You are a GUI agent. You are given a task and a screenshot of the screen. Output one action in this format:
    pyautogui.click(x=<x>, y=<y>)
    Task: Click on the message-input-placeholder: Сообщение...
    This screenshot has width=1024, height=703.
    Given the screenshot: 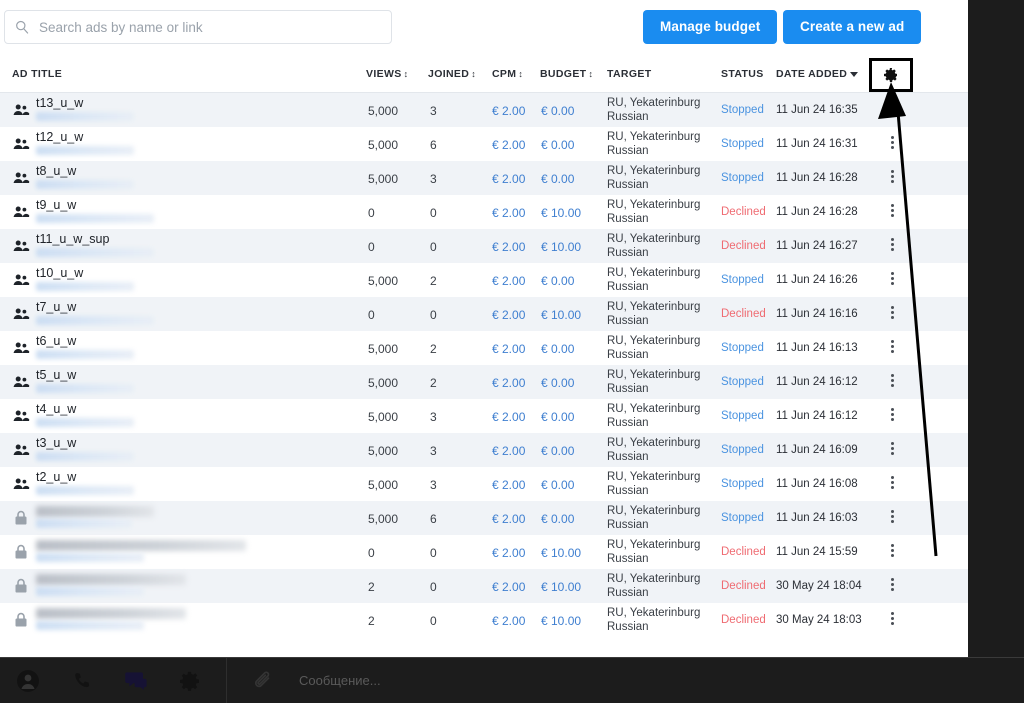 What is the action you would take?
    pyautogui.click(x=340, y=680)
    